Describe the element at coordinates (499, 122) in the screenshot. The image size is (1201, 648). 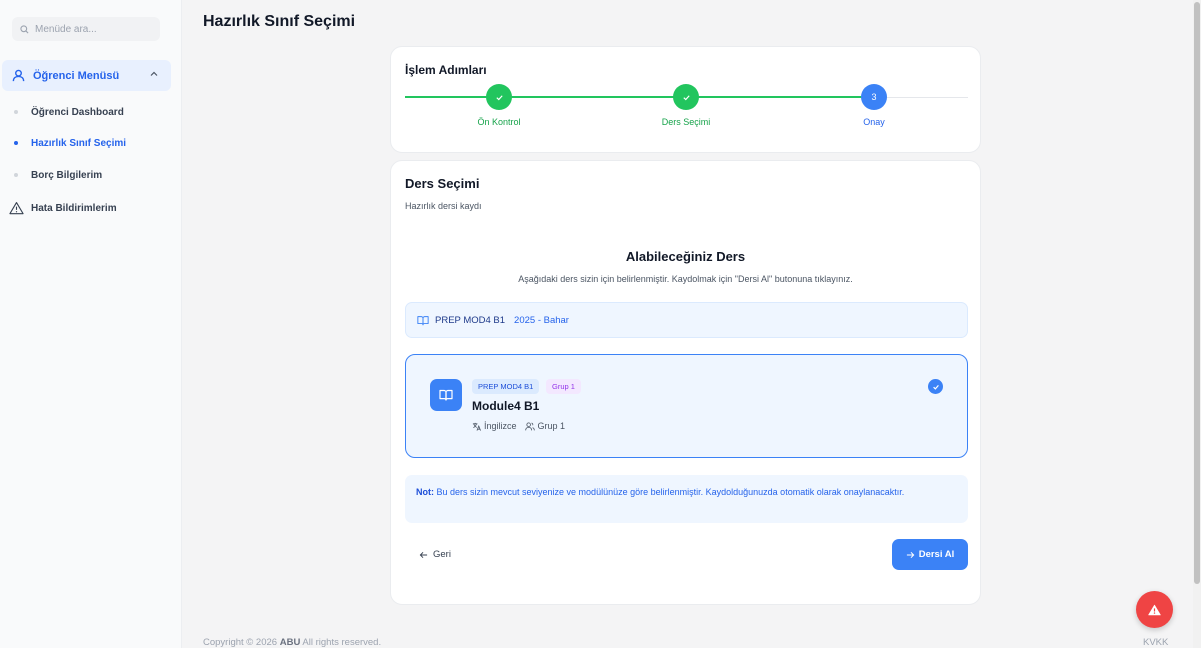
I see `step-1-label: Ön Kontrol` at that location.